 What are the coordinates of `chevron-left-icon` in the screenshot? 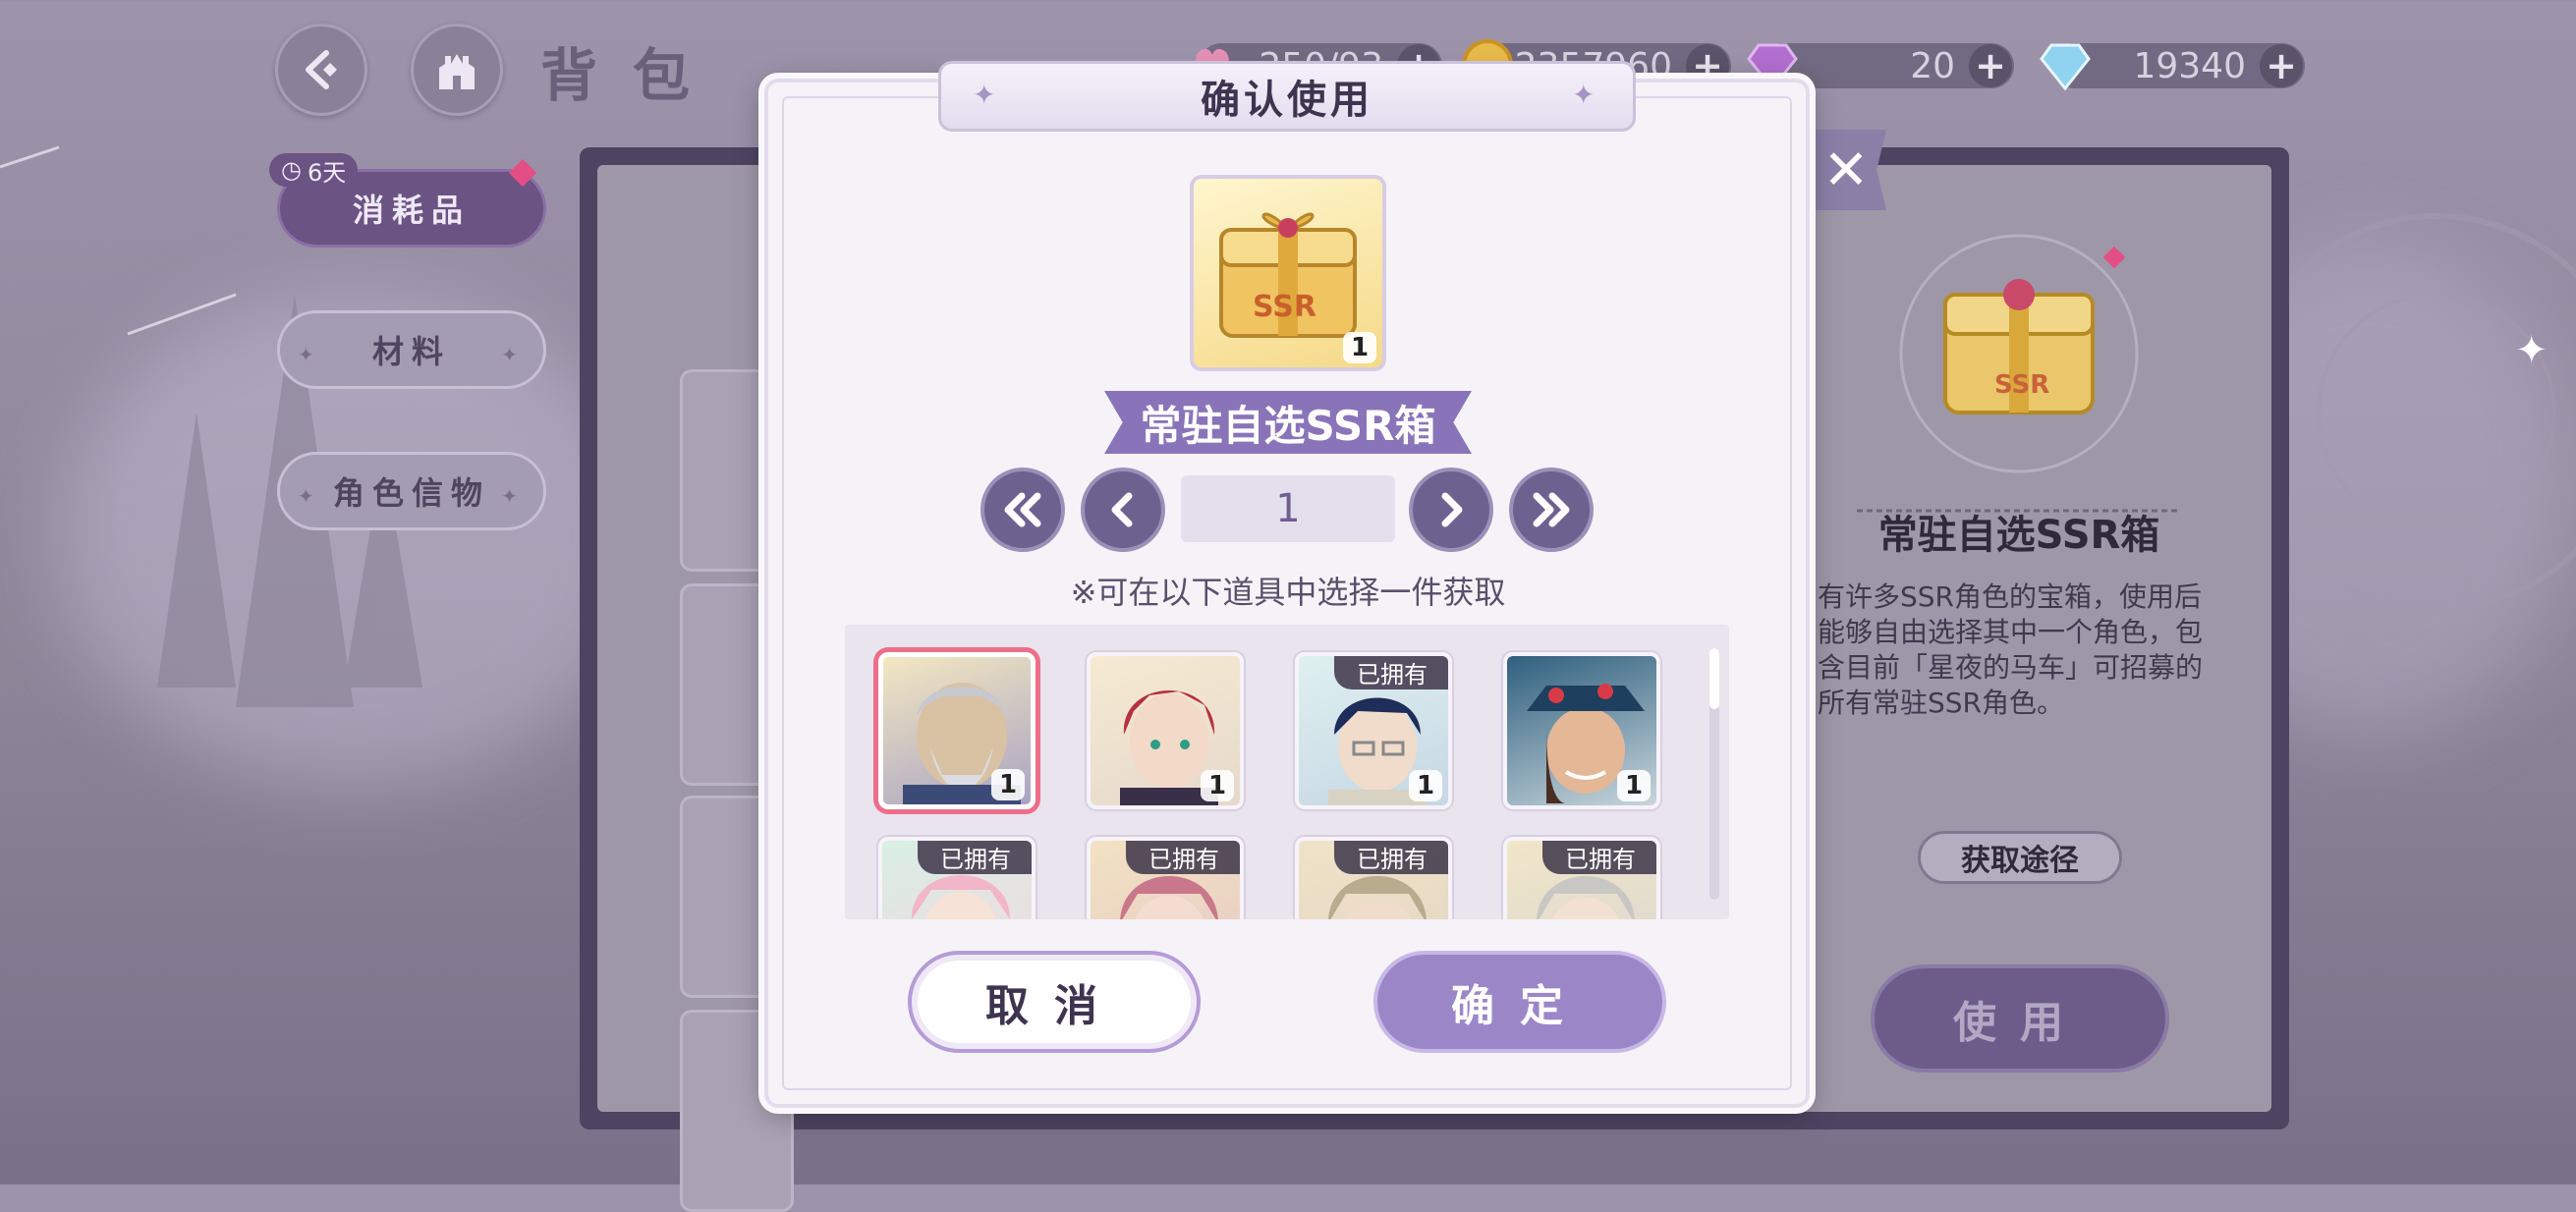 It's located at (1122, 509).